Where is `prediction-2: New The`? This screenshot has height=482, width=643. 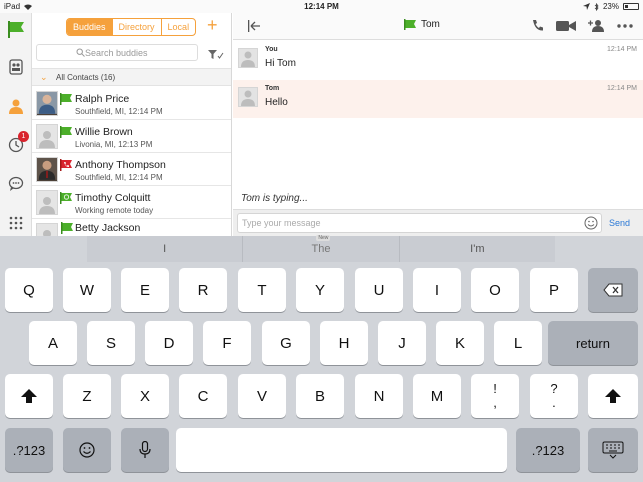 prediction-2: New The is located at coordinates (321, 248).